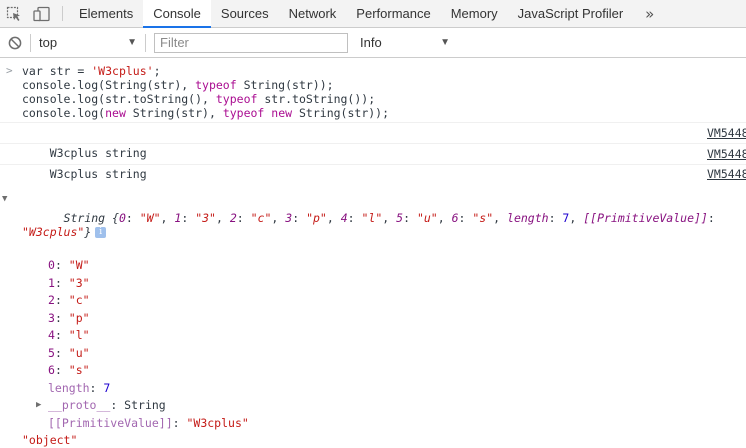  What do you see at coordinates (251, 42) in the screenshot?
I see `filter-input` at bounding box center [251, 42].